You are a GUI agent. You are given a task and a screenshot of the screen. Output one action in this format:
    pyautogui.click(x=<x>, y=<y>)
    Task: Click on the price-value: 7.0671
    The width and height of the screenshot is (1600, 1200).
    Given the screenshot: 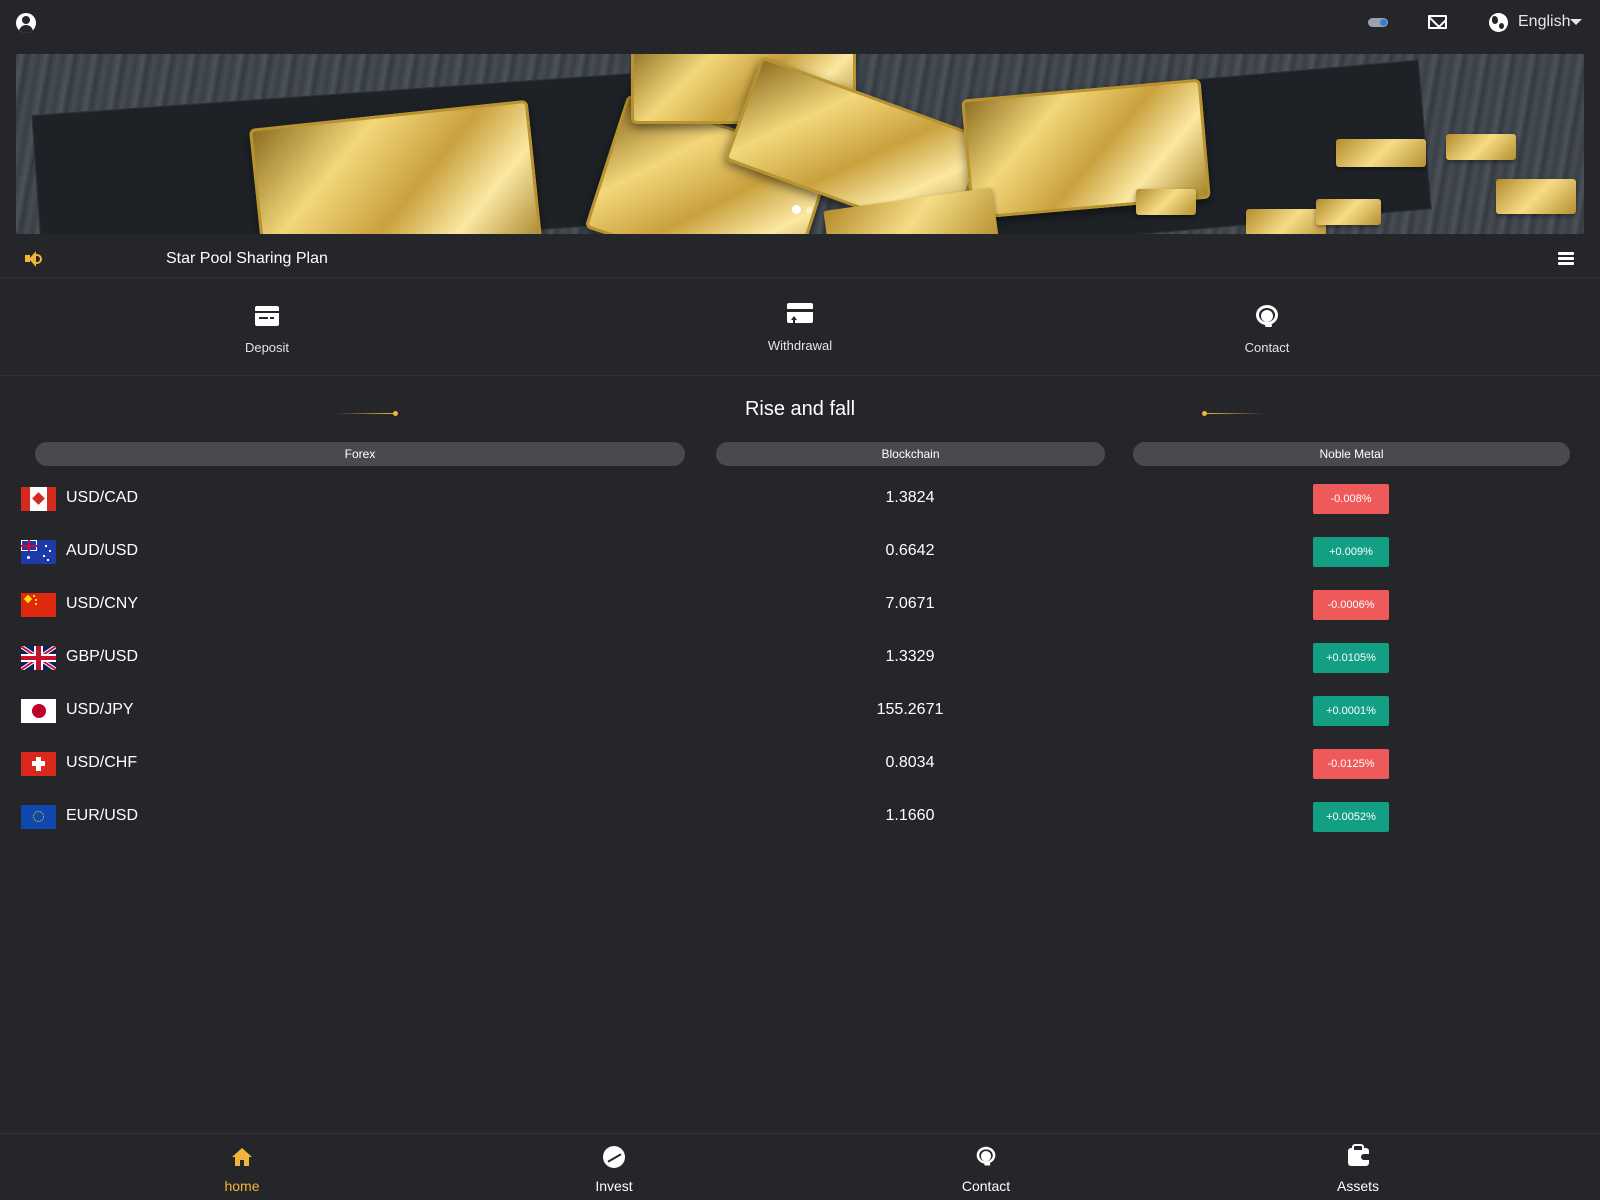 What is the action you would take?
    pyautogui.click(x=910, y=603)
    